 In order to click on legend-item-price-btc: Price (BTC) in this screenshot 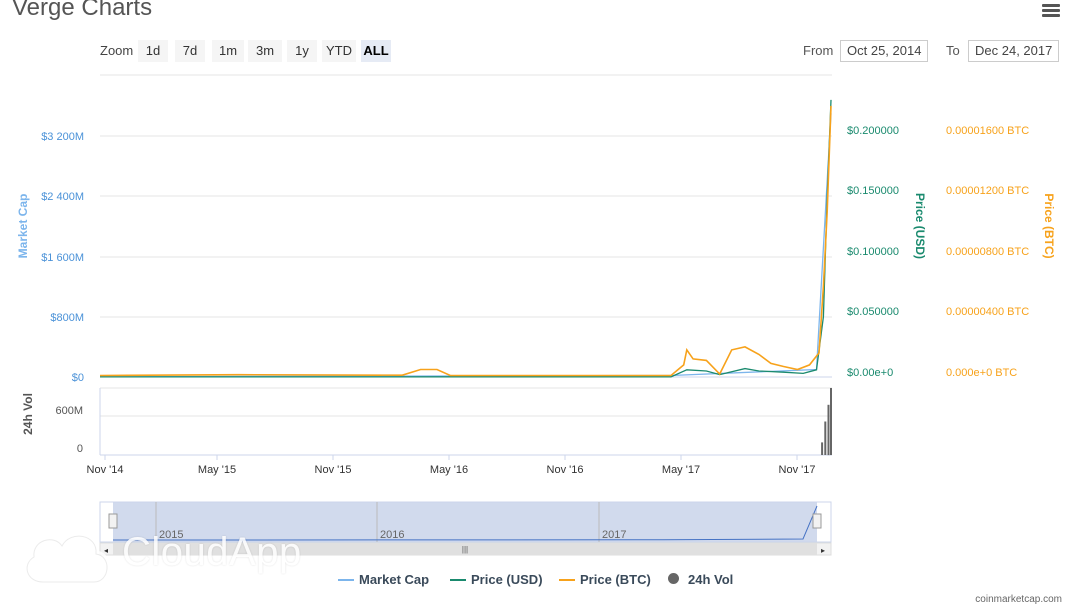, I will do `click(605, 579)`.